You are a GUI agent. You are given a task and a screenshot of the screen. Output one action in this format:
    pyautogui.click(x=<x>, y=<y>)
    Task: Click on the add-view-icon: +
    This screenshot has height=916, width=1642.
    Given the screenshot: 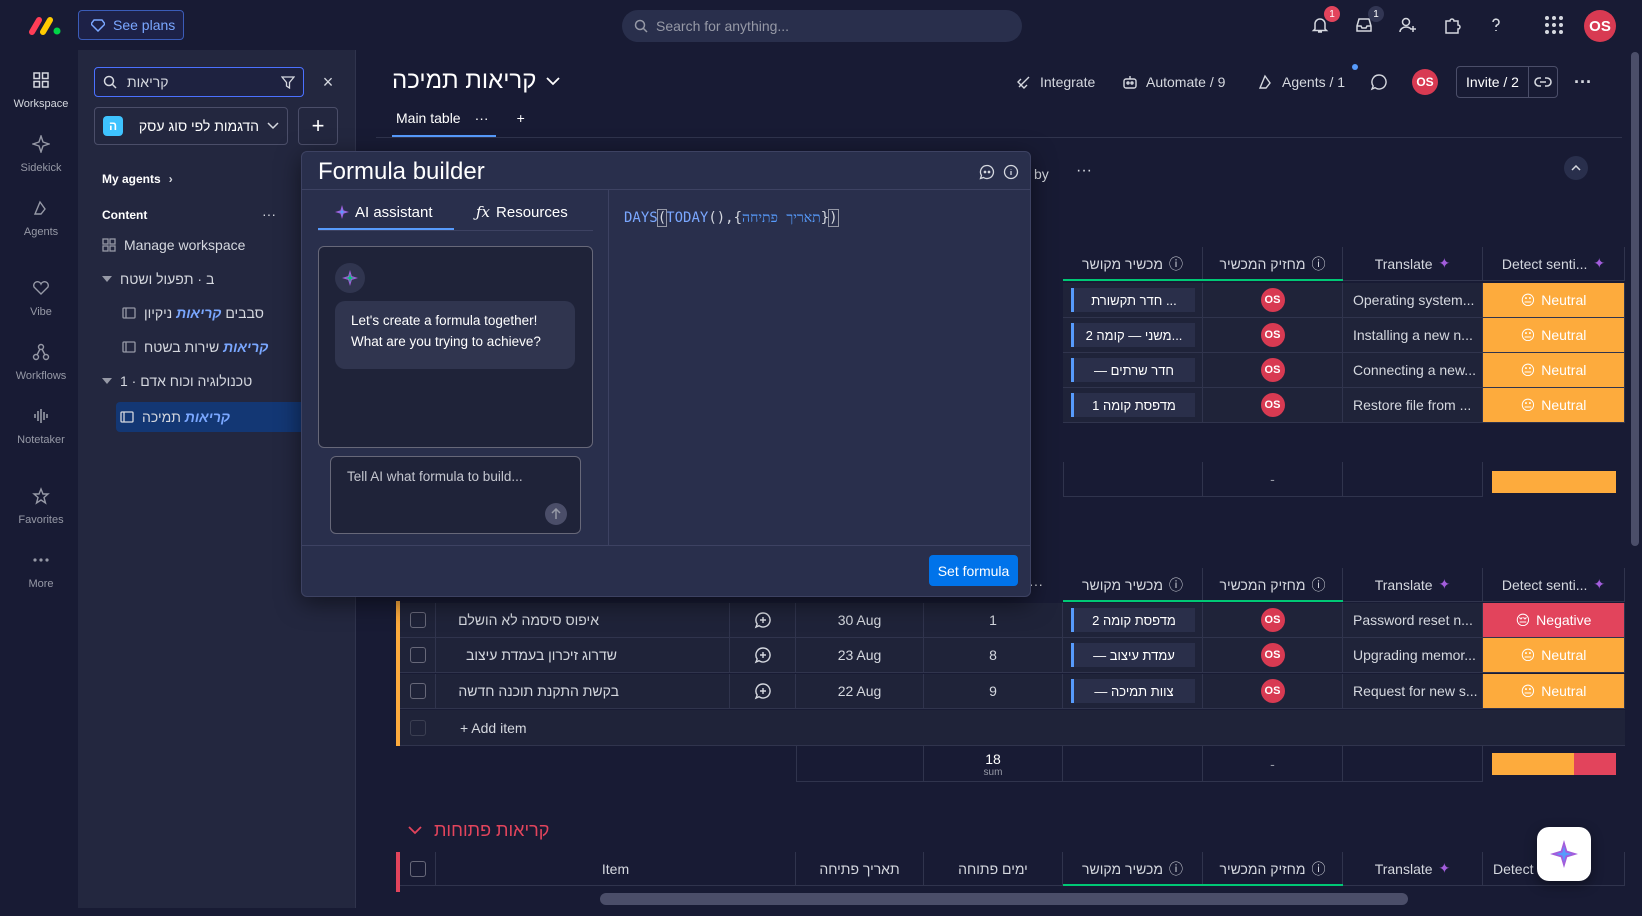 What is the action you would take?
    pyautogui.click(x=521, y=118)
    